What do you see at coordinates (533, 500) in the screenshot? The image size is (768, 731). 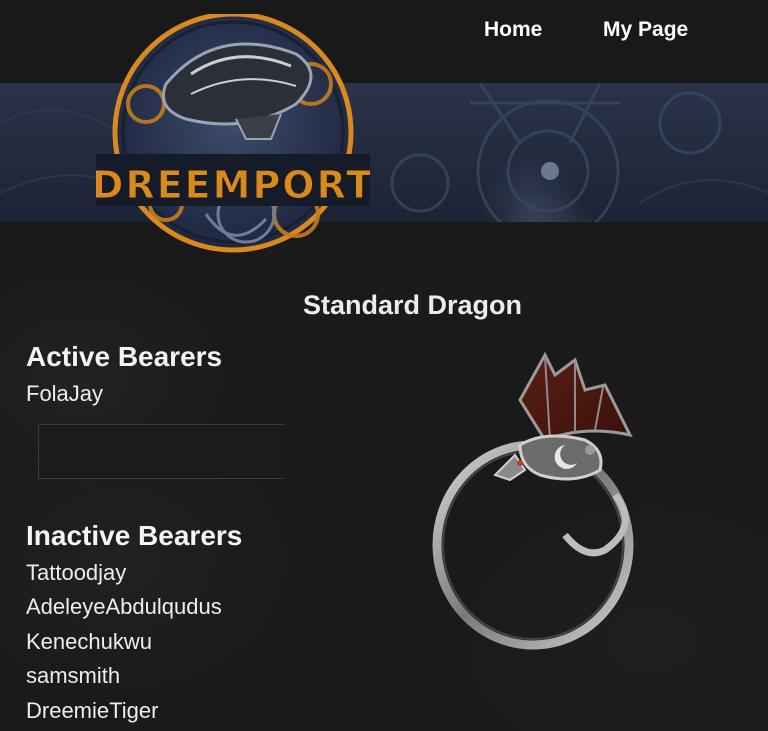 I see `dragon-ring-image` at bounding box center [533, 500].